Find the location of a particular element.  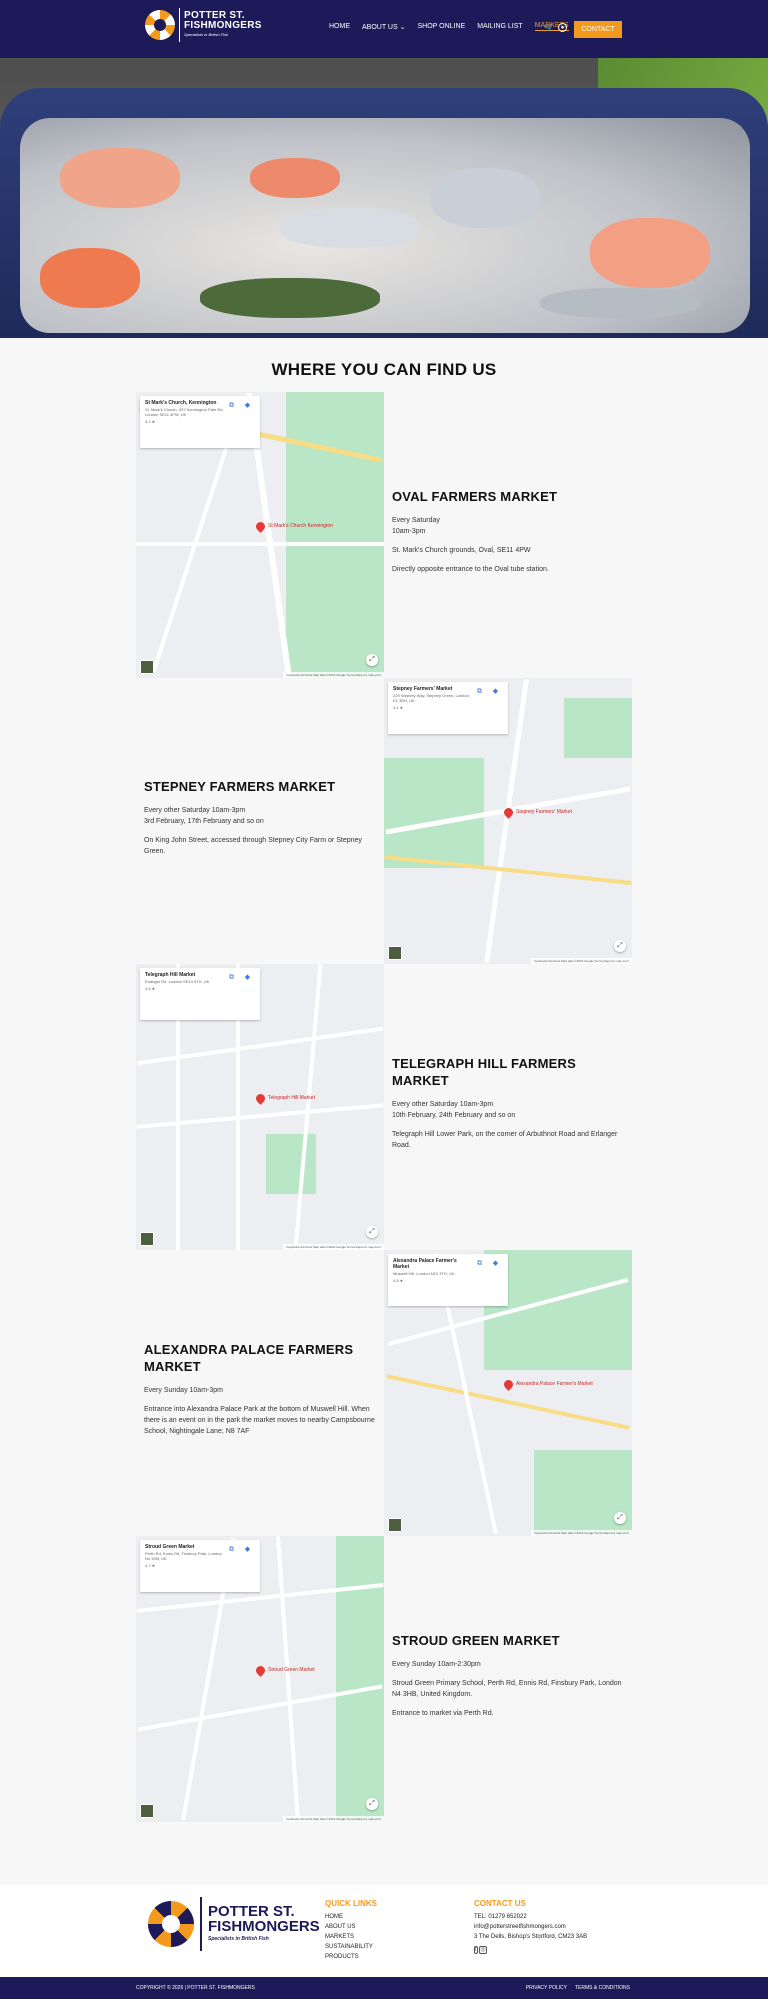

map-card-title: Stepney Farmers' Market is located at coordinates (423, 689).